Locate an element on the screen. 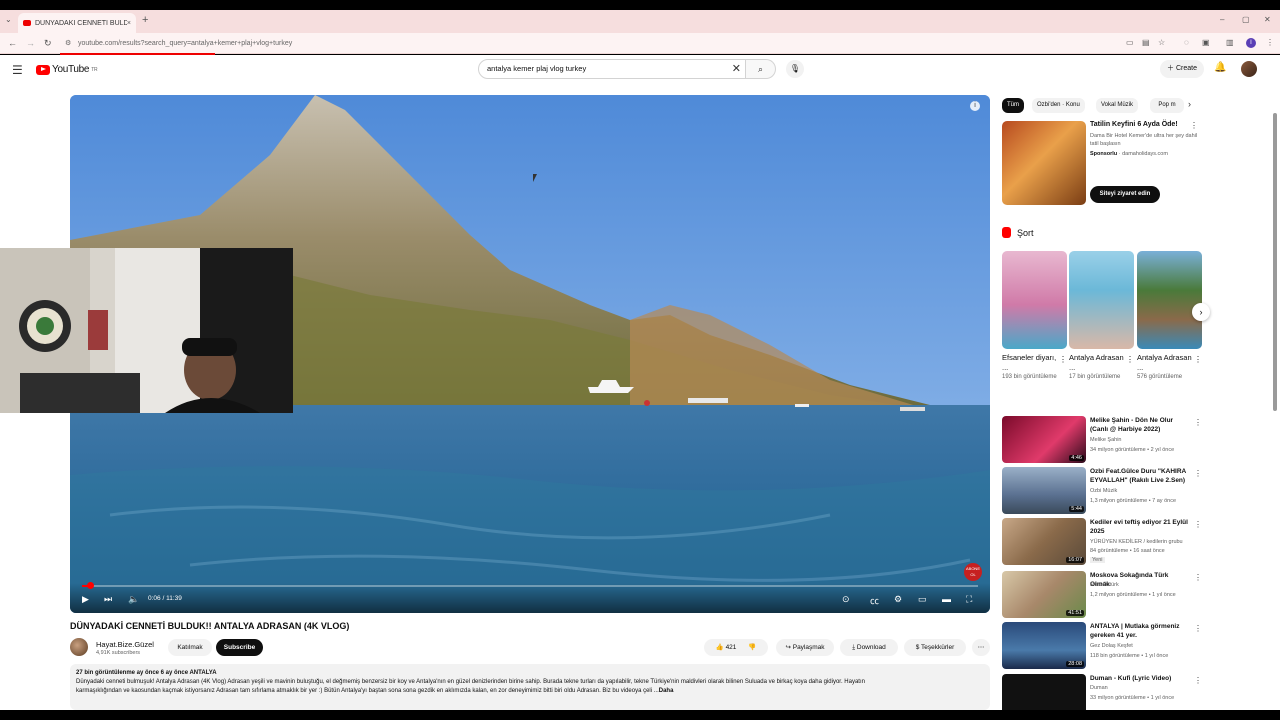 The width and height of the screenshot is (1280, 720). dislike-button: 👎 is located at coordinates (752, 647).